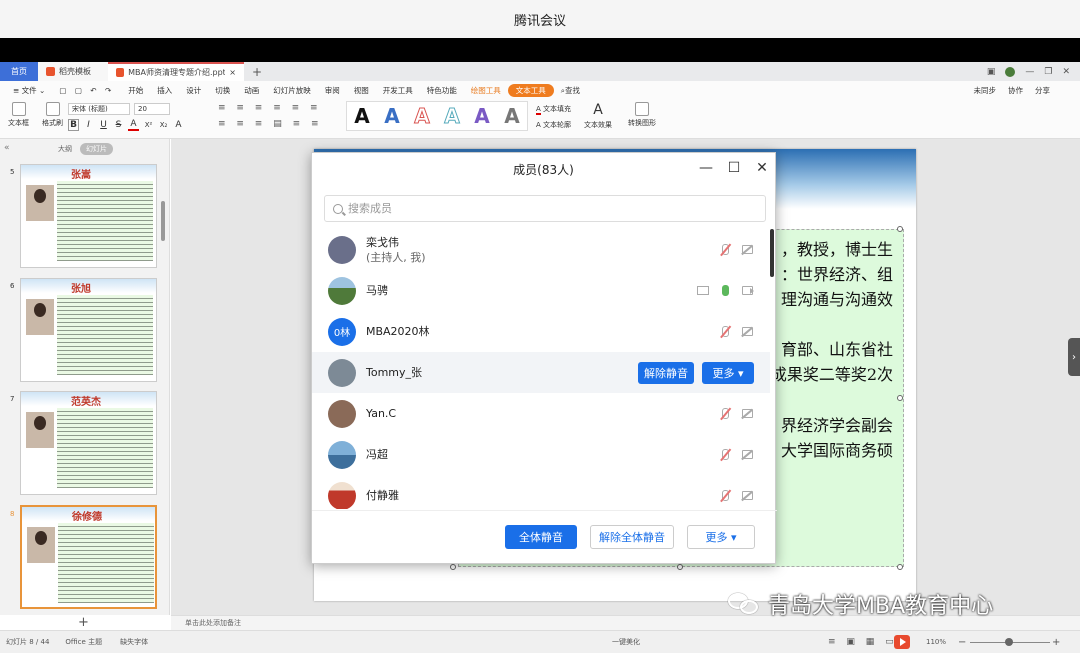 This screenshot has height=653, width=1080. I want to click on underline-button: U, so click(103, 125).